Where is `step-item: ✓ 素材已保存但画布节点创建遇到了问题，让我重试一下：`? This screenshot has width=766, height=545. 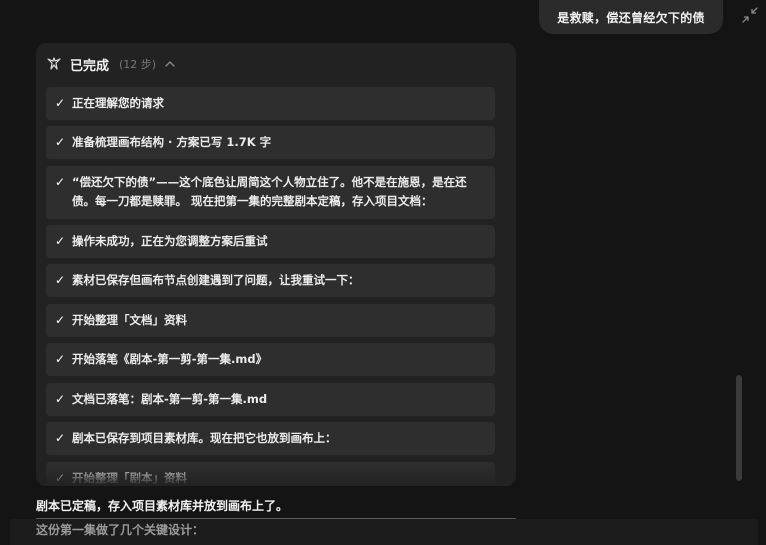 step-item: ✓ 素材已保存但画布节点创建遇到了问题，让我重试一下： is located at coordinates (270, 280).